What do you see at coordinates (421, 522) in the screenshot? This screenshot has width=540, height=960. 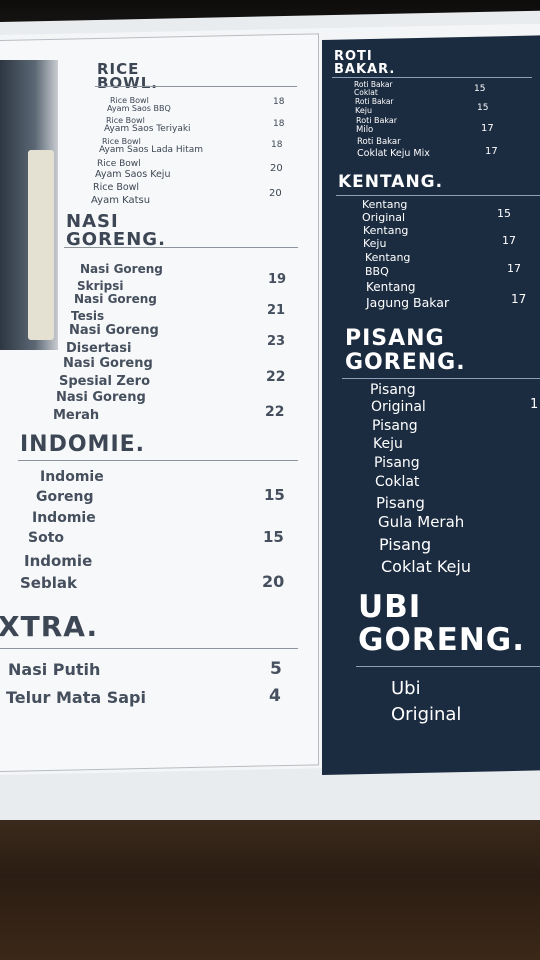 I see `pisang-item-4-line2: Gula Merah` at bounding box center [421, 522].